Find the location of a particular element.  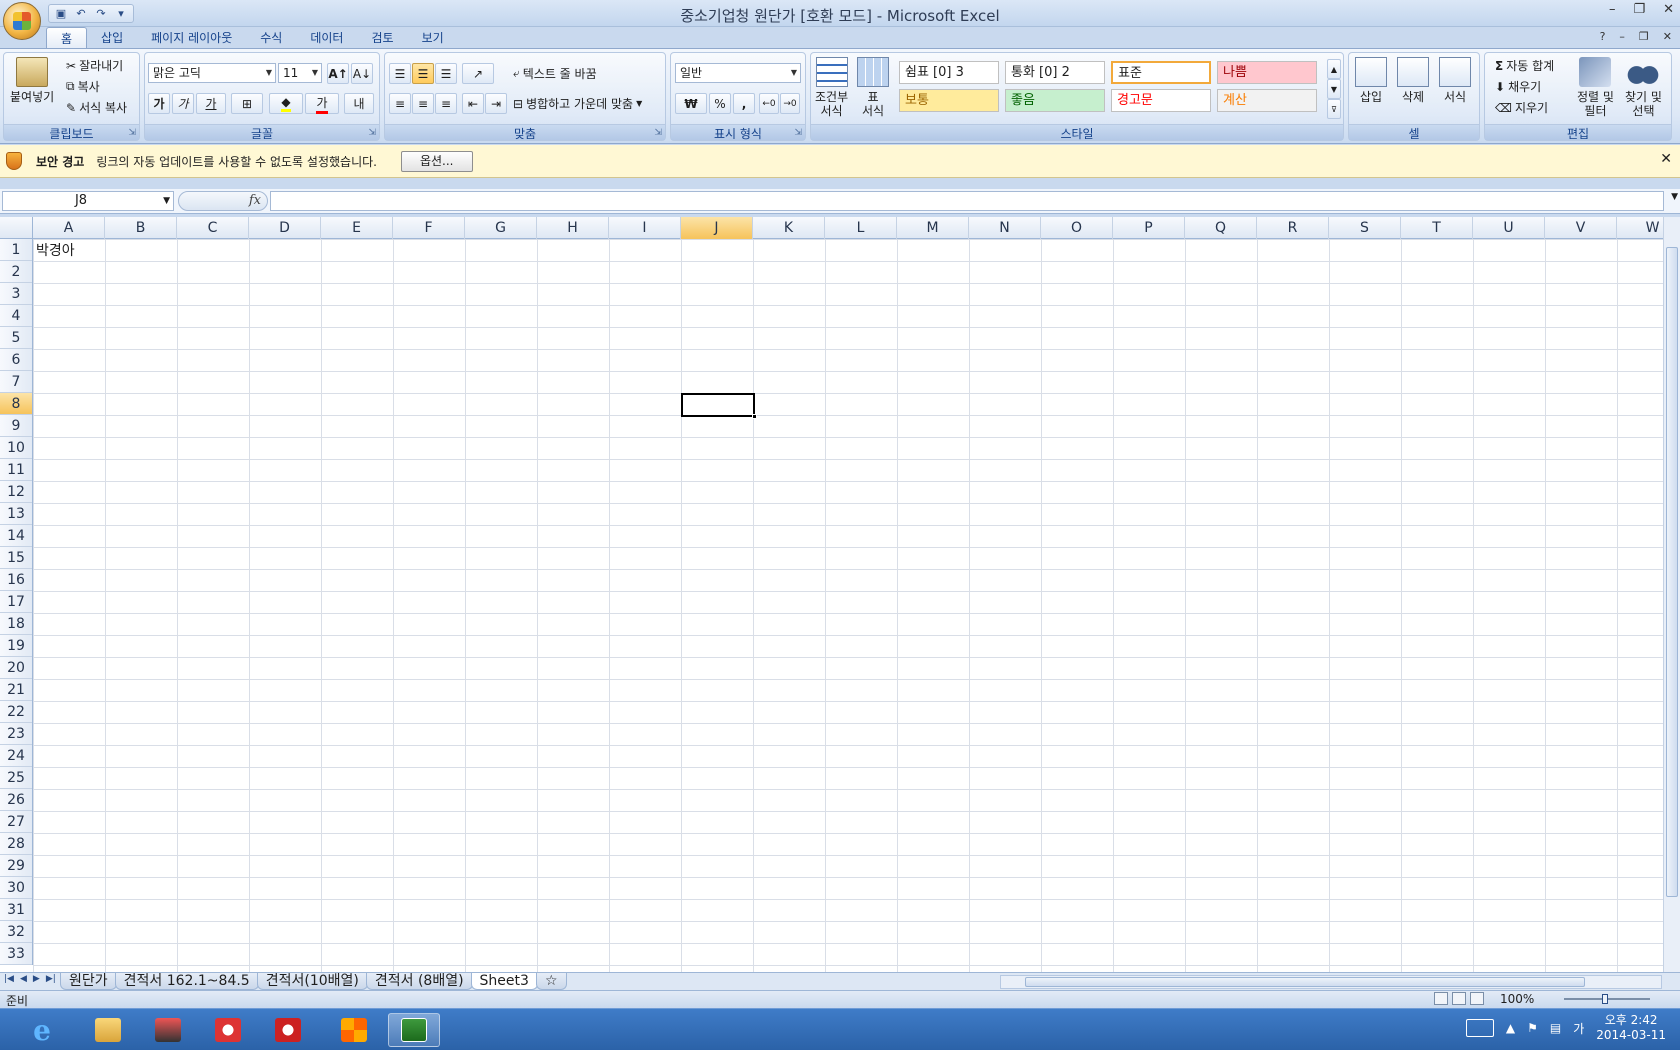

row-header-27: 27 is located at coordinates (16, 822).